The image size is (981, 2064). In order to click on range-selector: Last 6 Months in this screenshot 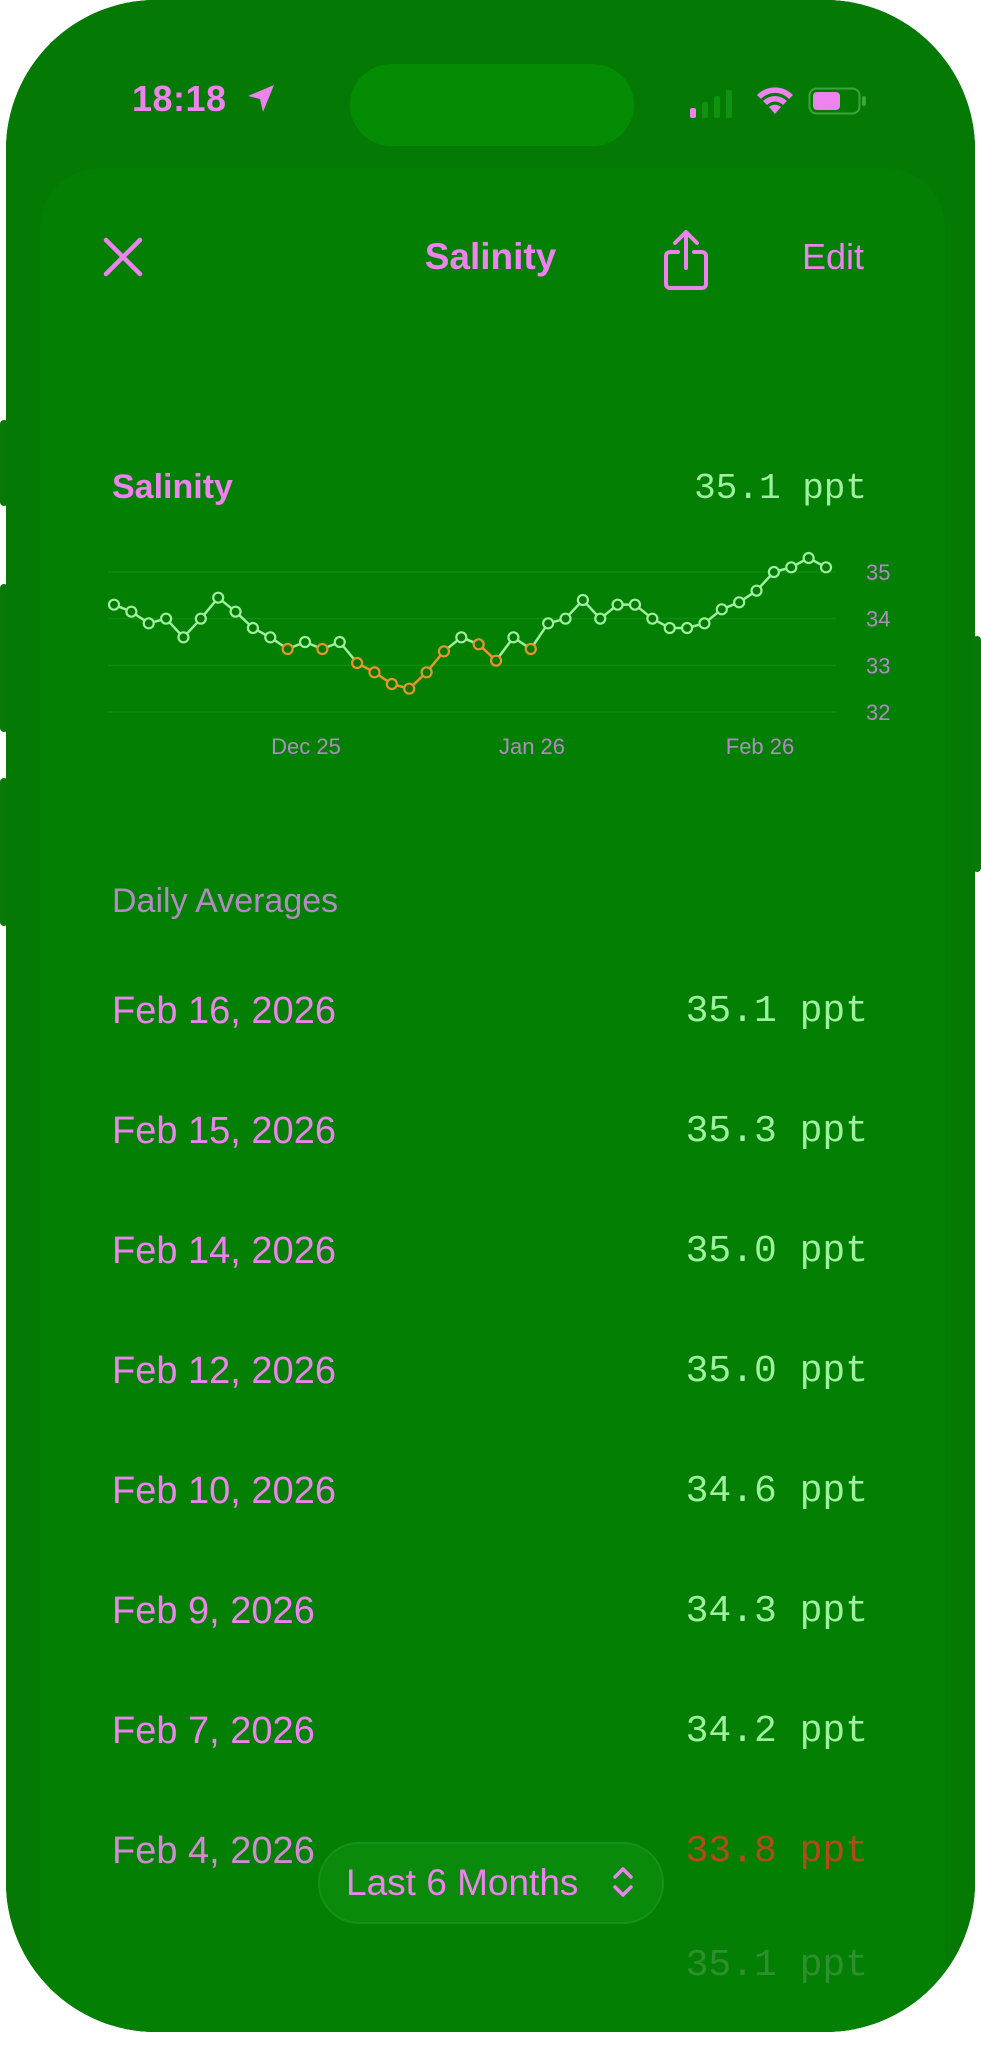, I will do `click(491, 1883)`.